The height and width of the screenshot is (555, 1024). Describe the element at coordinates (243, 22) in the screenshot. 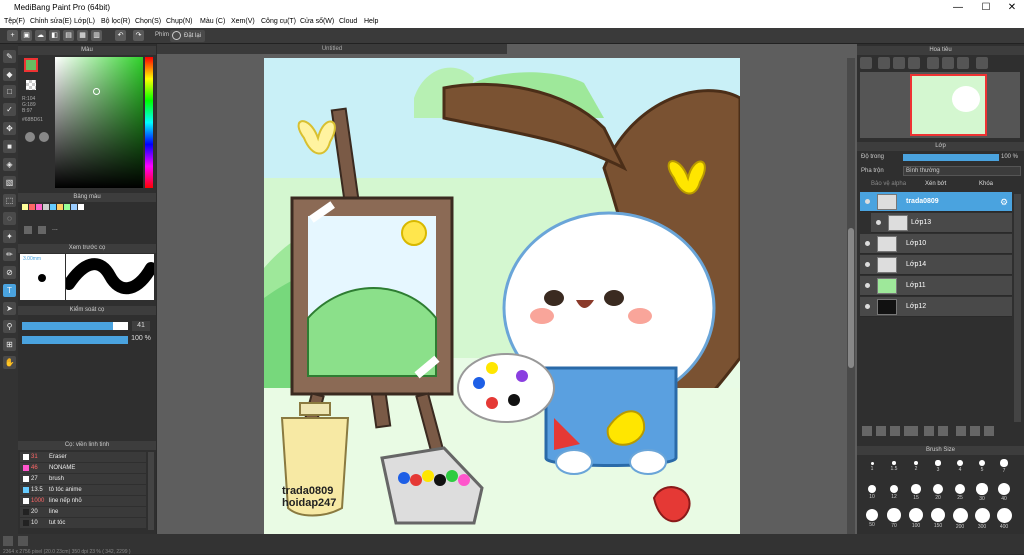

I see `menu-view: Xem(V)` at that location.